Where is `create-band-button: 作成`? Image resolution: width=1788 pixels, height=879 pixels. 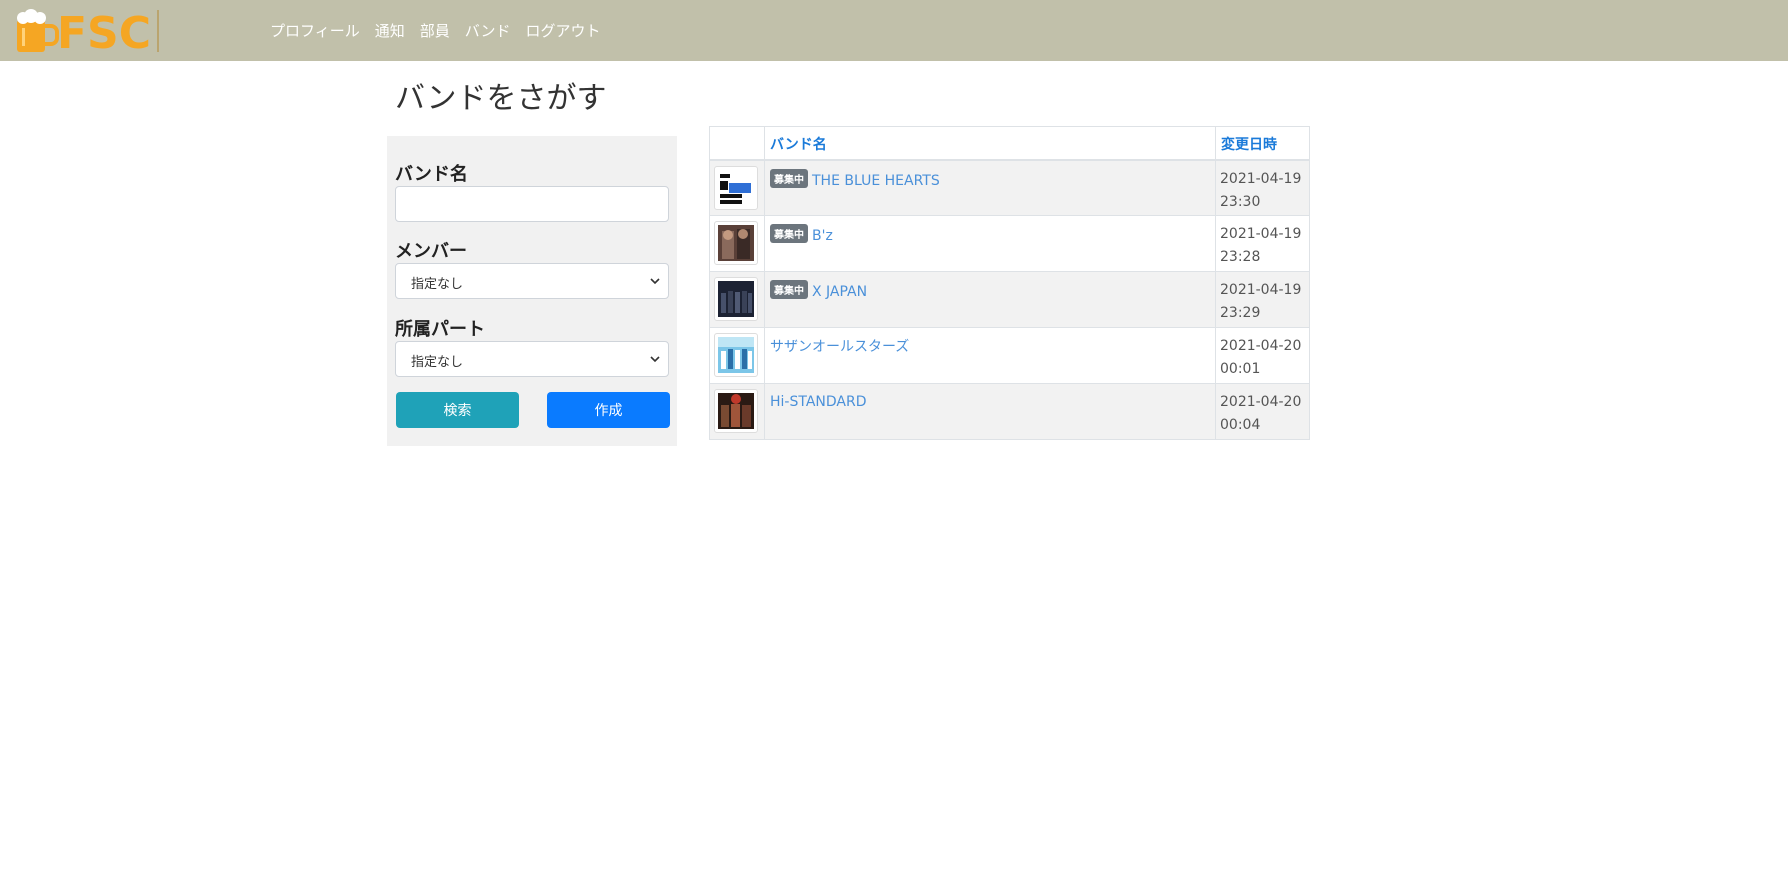 create-band-button: 作成 is located at coordinates (608, 410).